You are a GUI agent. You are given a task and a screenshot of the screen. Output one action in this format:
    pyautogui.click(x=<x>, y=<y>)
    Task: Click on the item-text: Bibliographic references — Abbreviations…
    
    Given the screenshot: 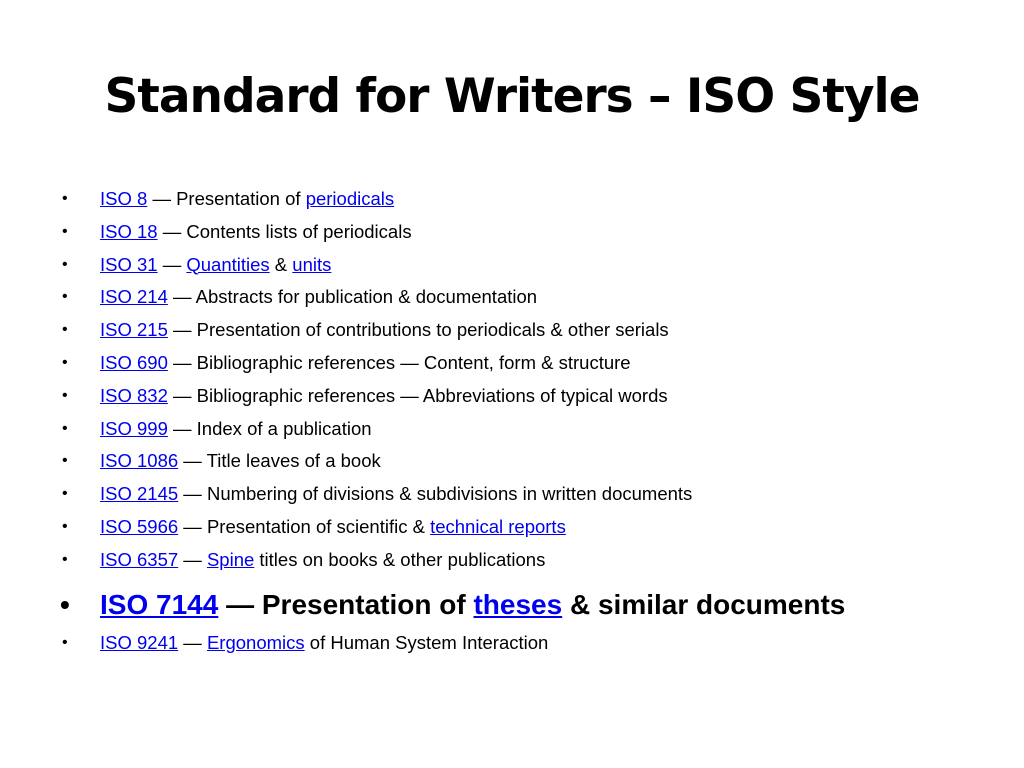 What is the action you would take?
    pyautogui.click(x=432, y=395)
    